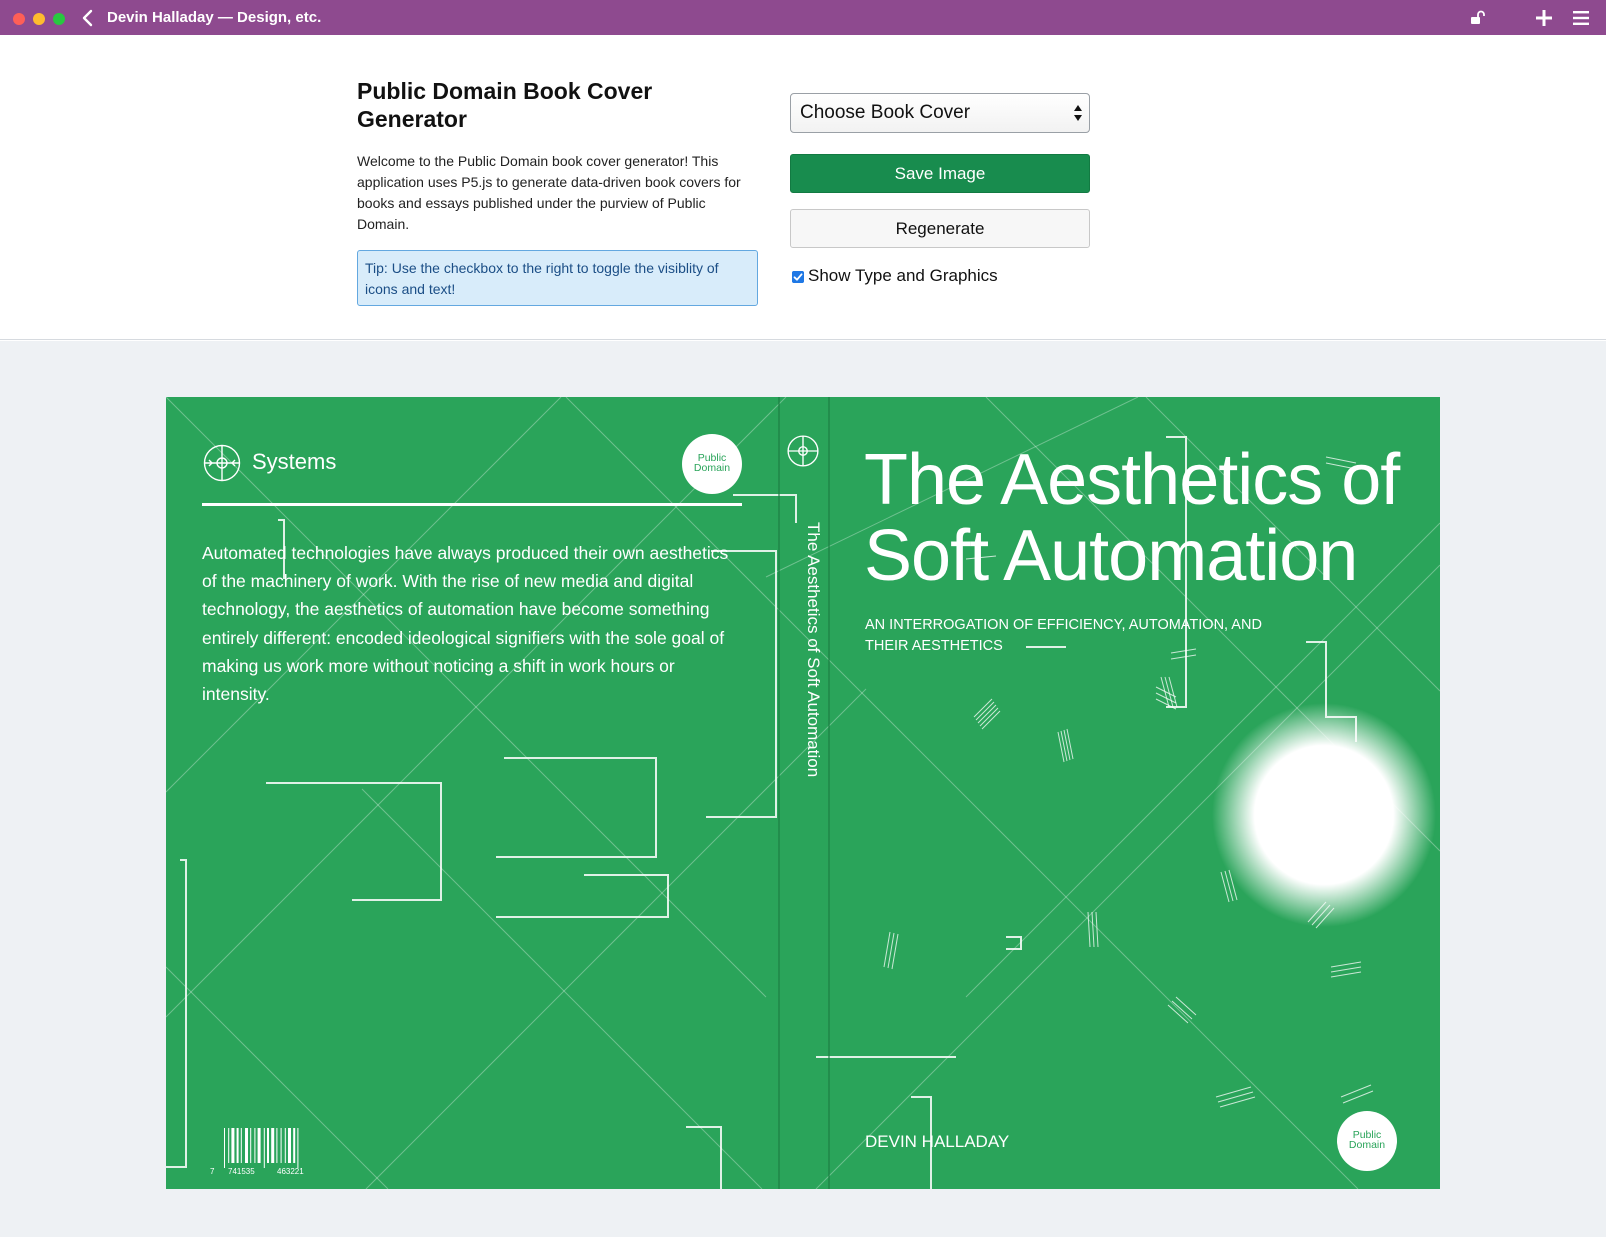  I want to click on close-window-button, so click(19, 19).